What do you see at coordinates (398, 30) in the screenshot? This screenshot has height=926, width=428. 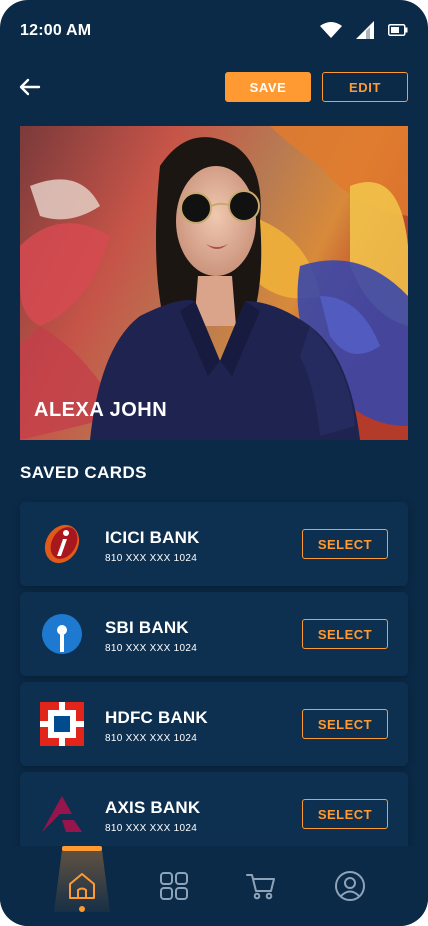 I see `battery-icon` at bounding box center [398, 30].